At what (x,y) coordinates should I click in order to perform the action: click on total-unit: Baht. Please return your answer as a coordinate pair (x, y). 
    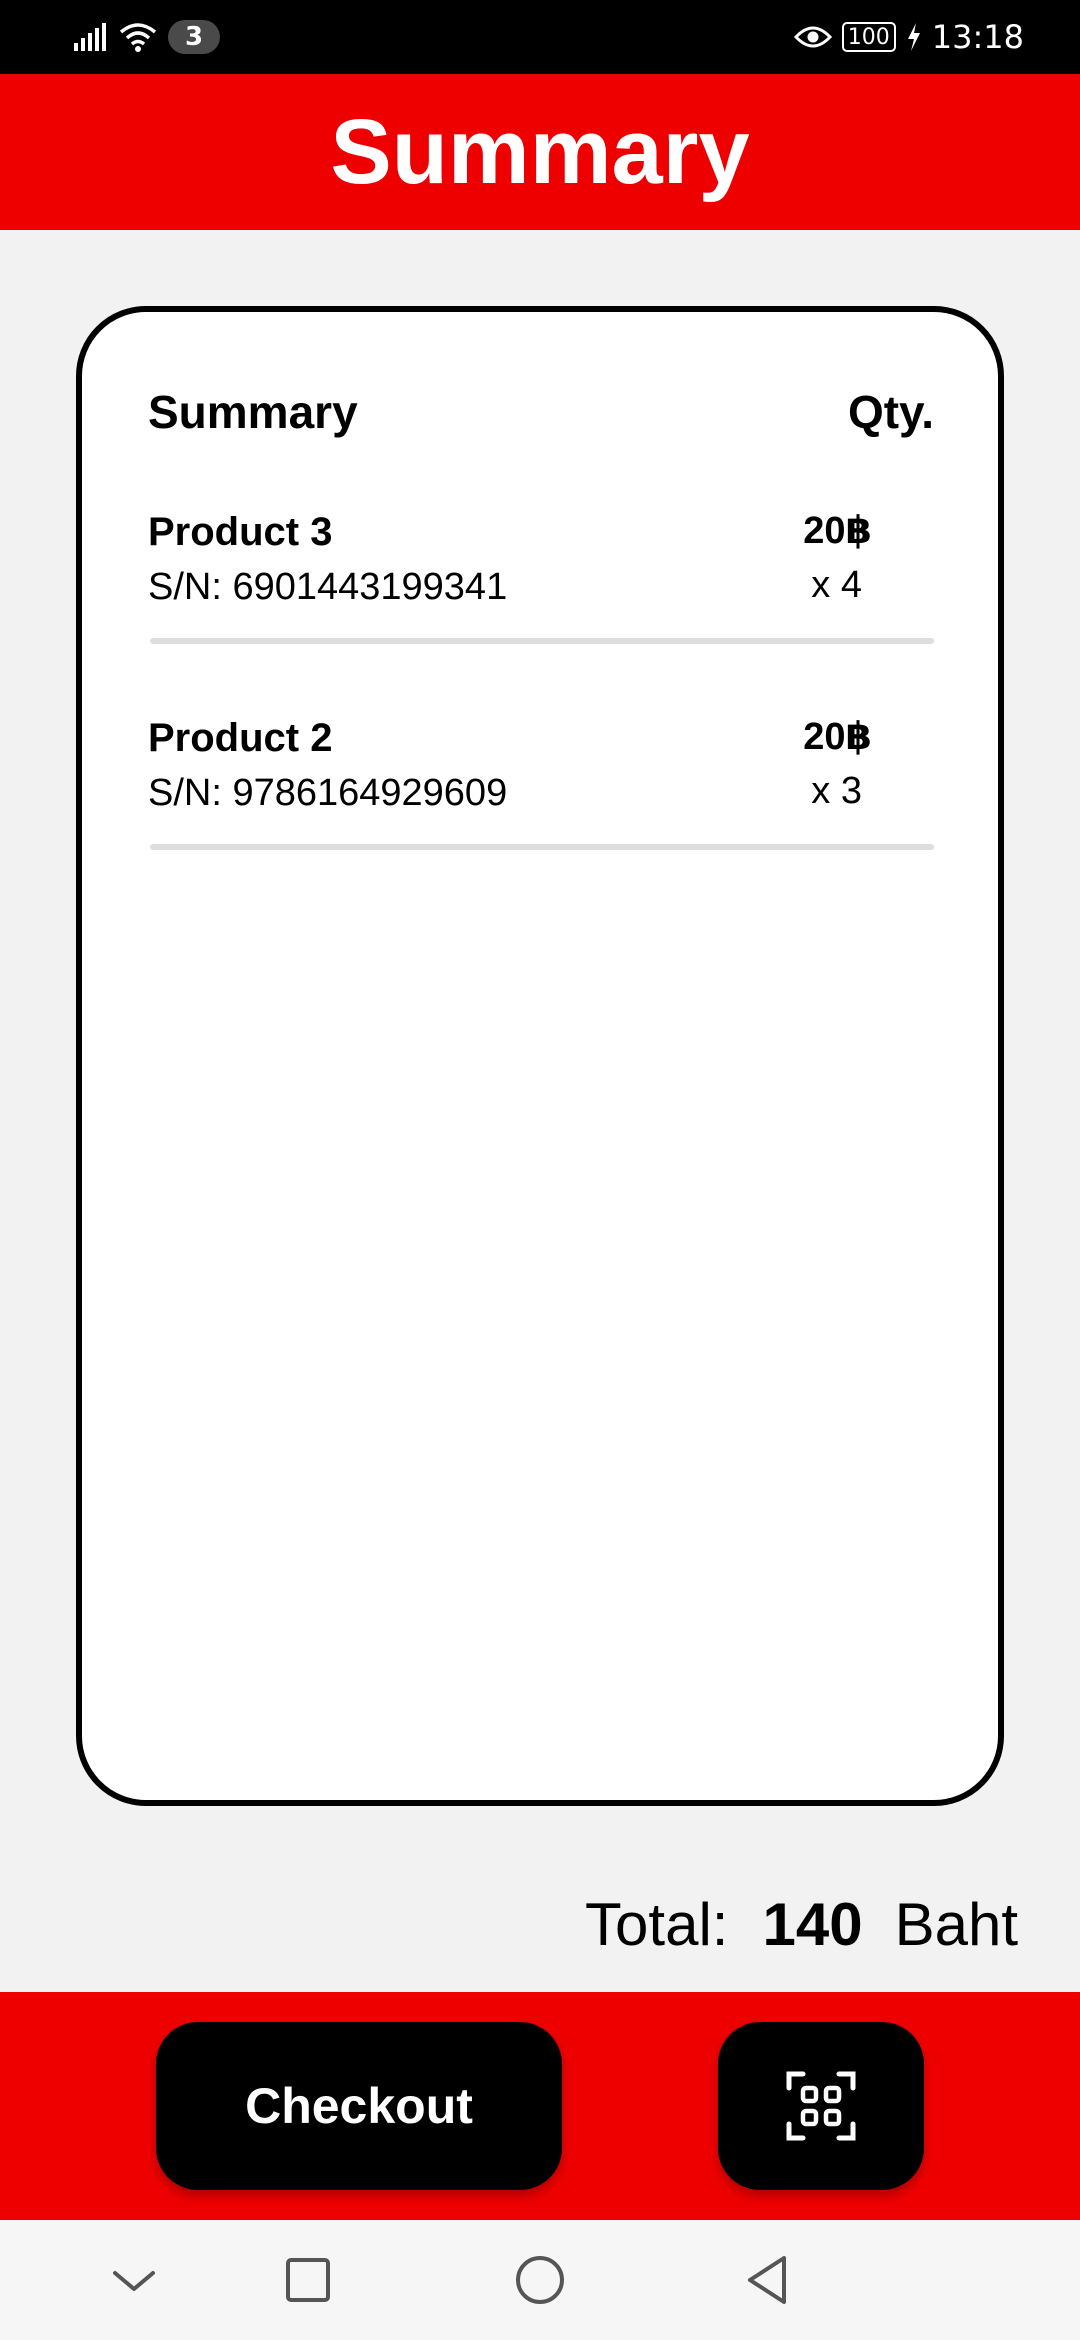
    Looking at the image, I should click on (956, 1924).